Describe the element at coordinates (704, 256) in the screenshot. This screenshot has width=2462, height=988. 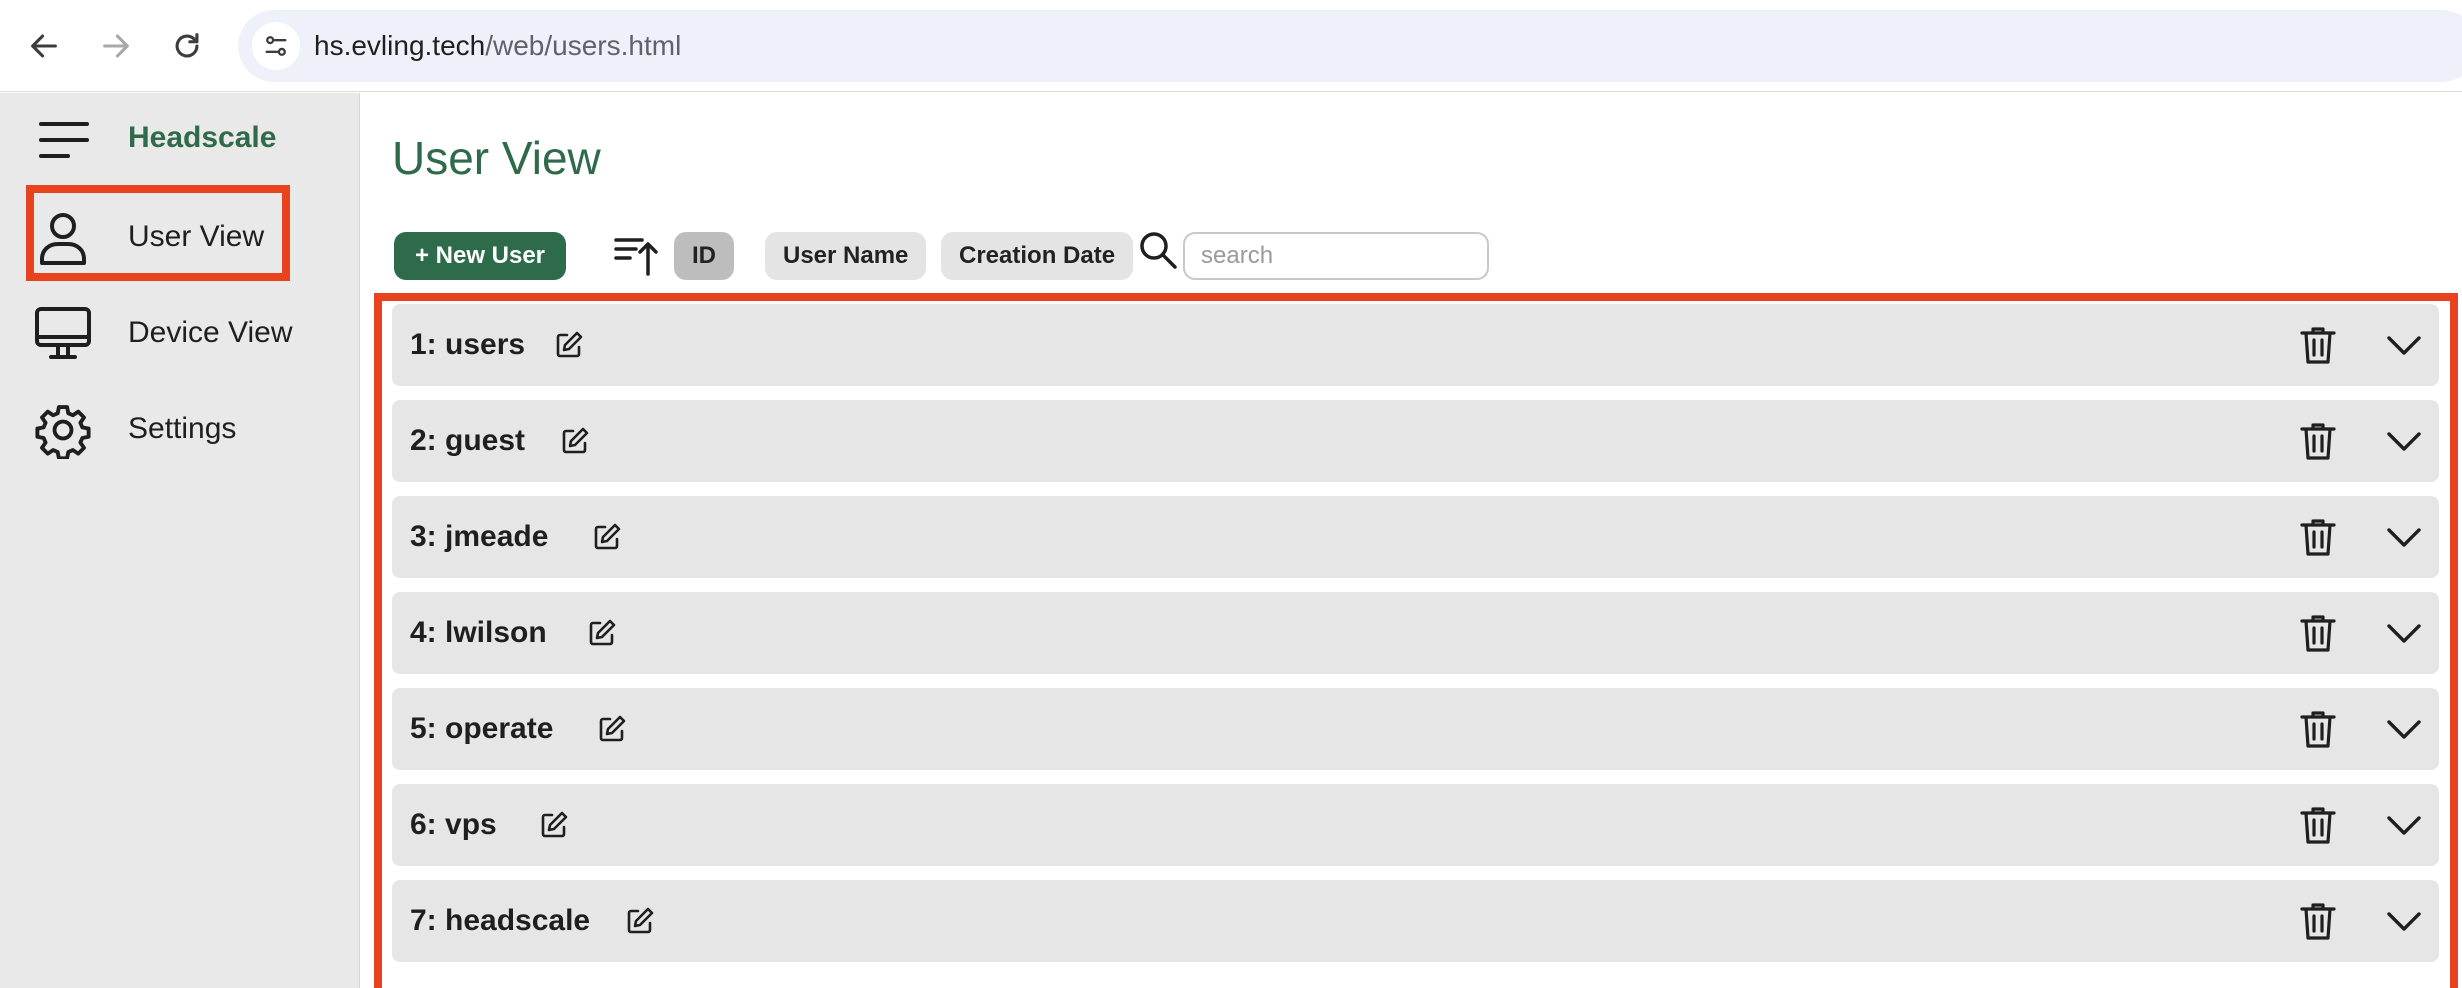
I see `sort-chip-id: ID` at that location.